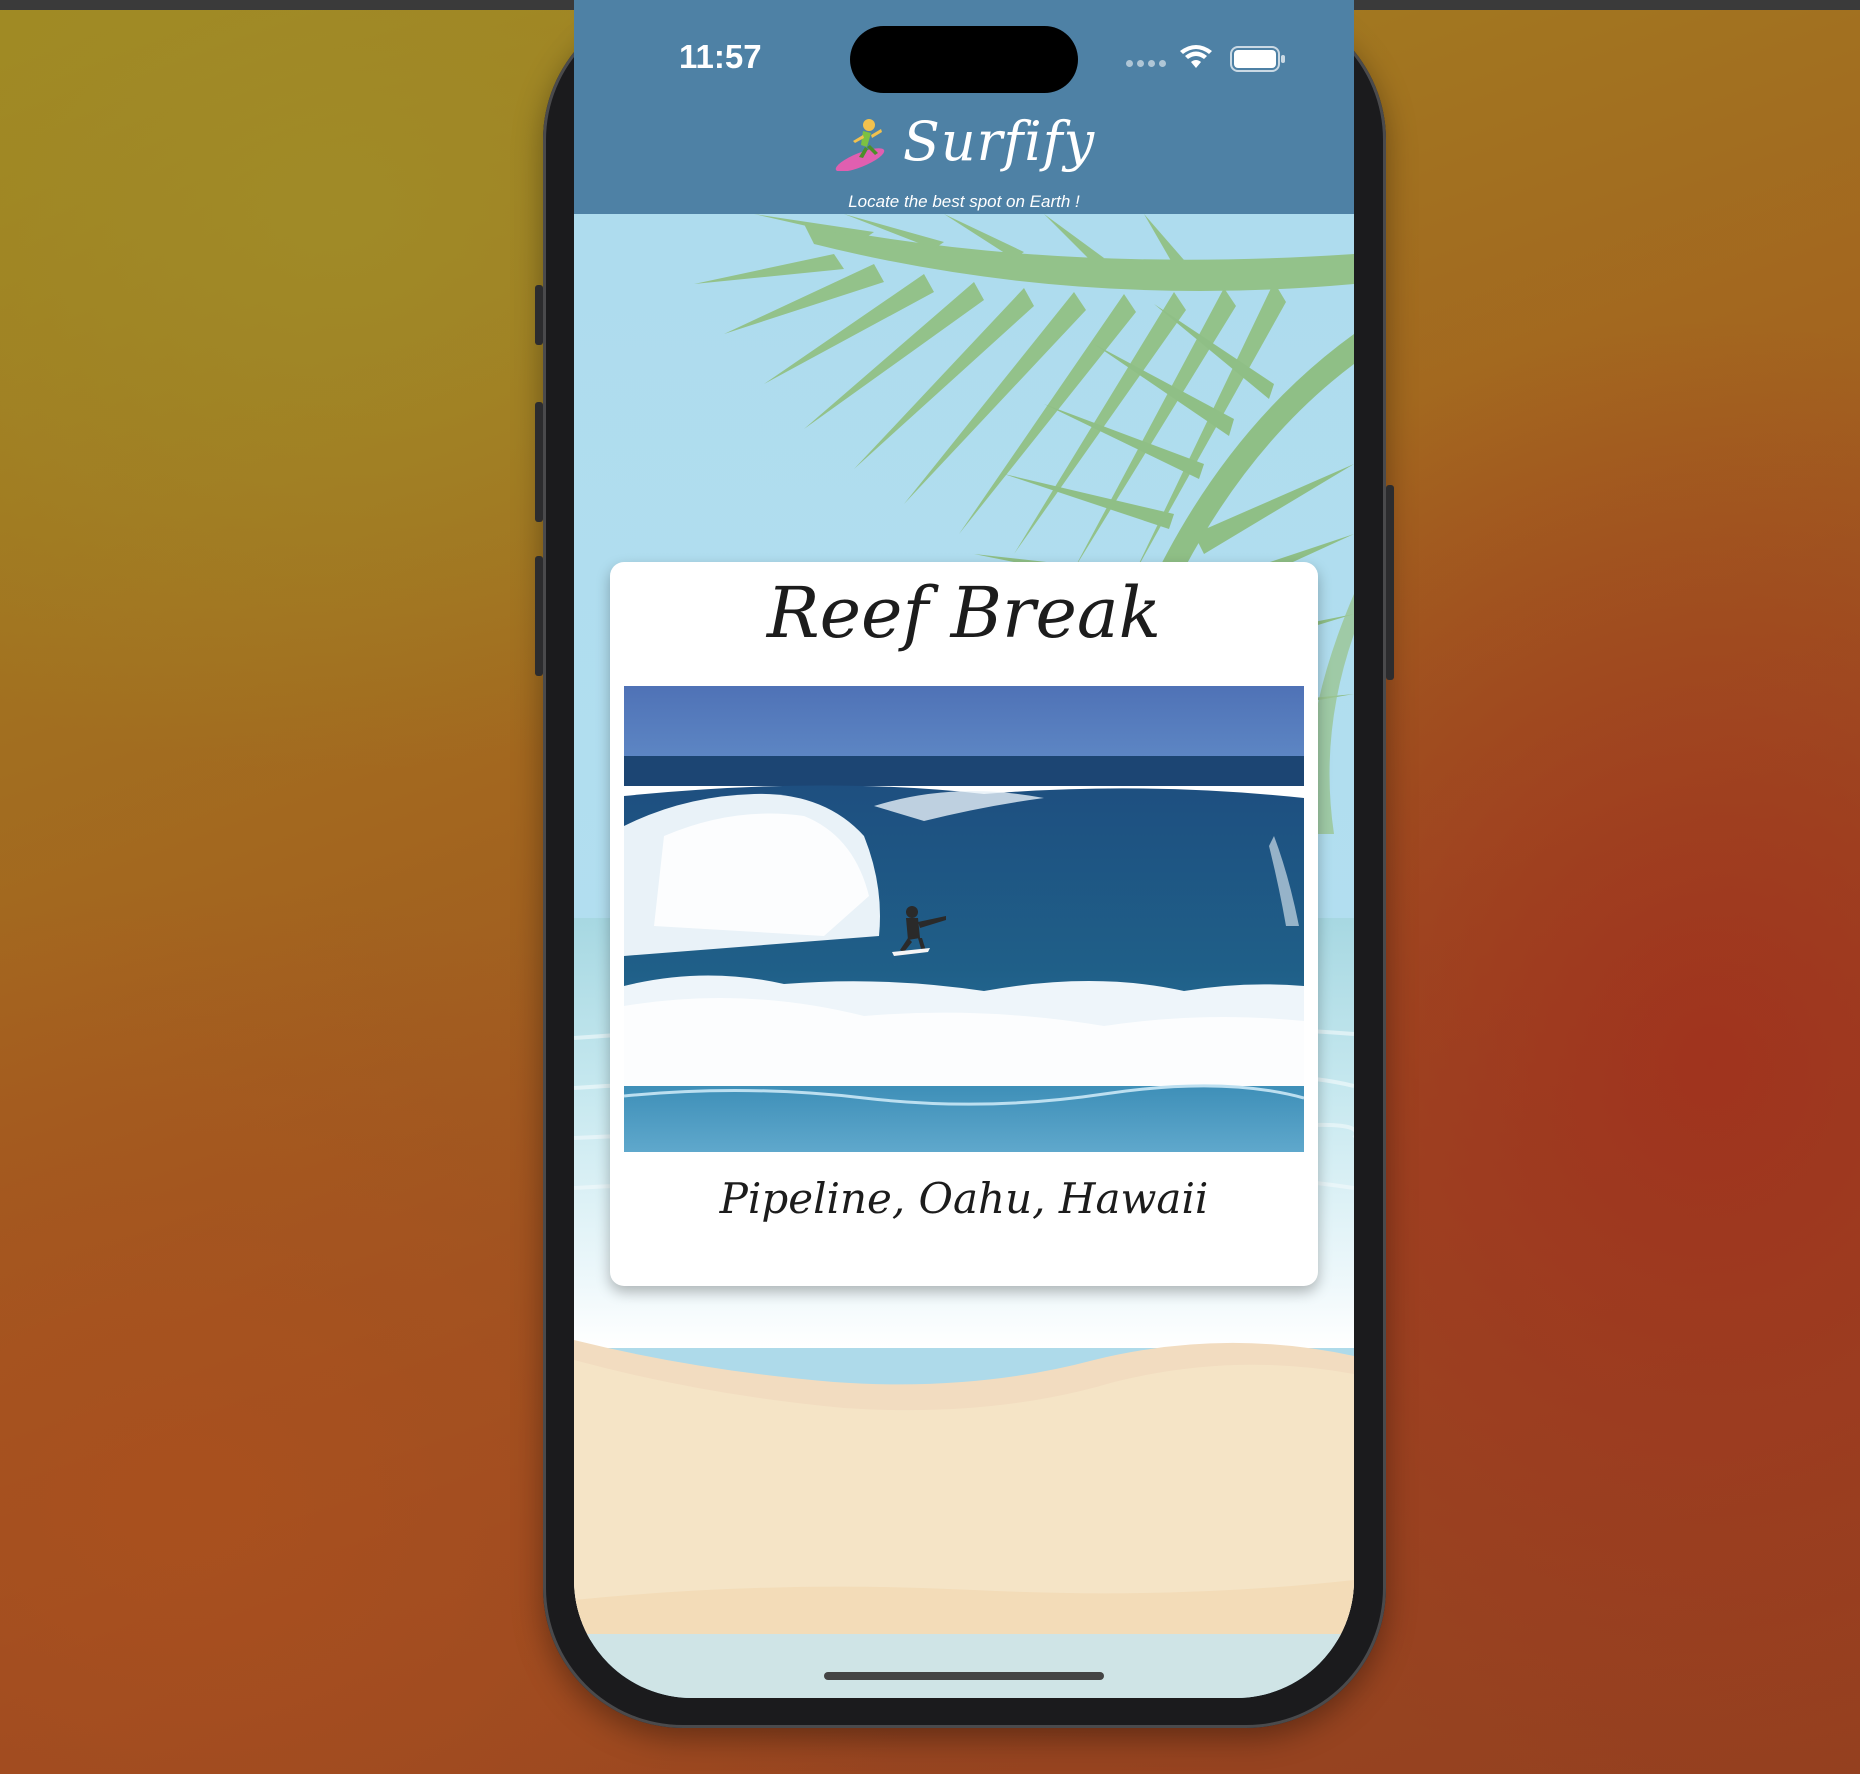 This screenshot has width=1860, height=1774. Describe the element at coordinates (964, 59) in the screenshot. I see `dynamic-island` at that location.